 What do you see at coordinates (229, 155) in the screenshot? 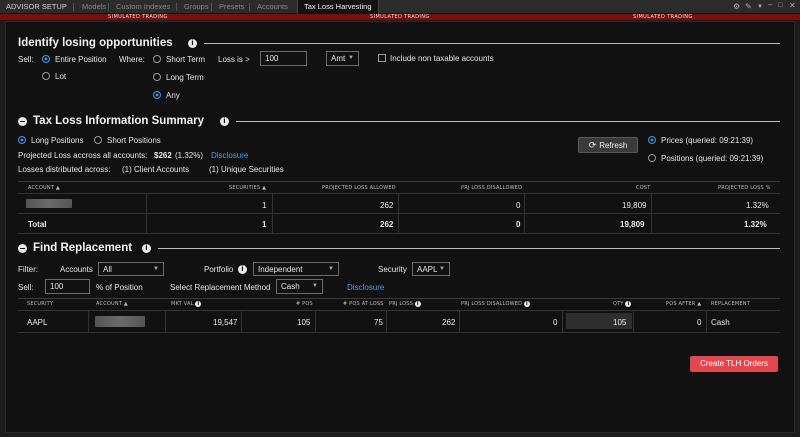
I see `summary-disclosure-link: Disclosure` at bounding box center [229, 155].